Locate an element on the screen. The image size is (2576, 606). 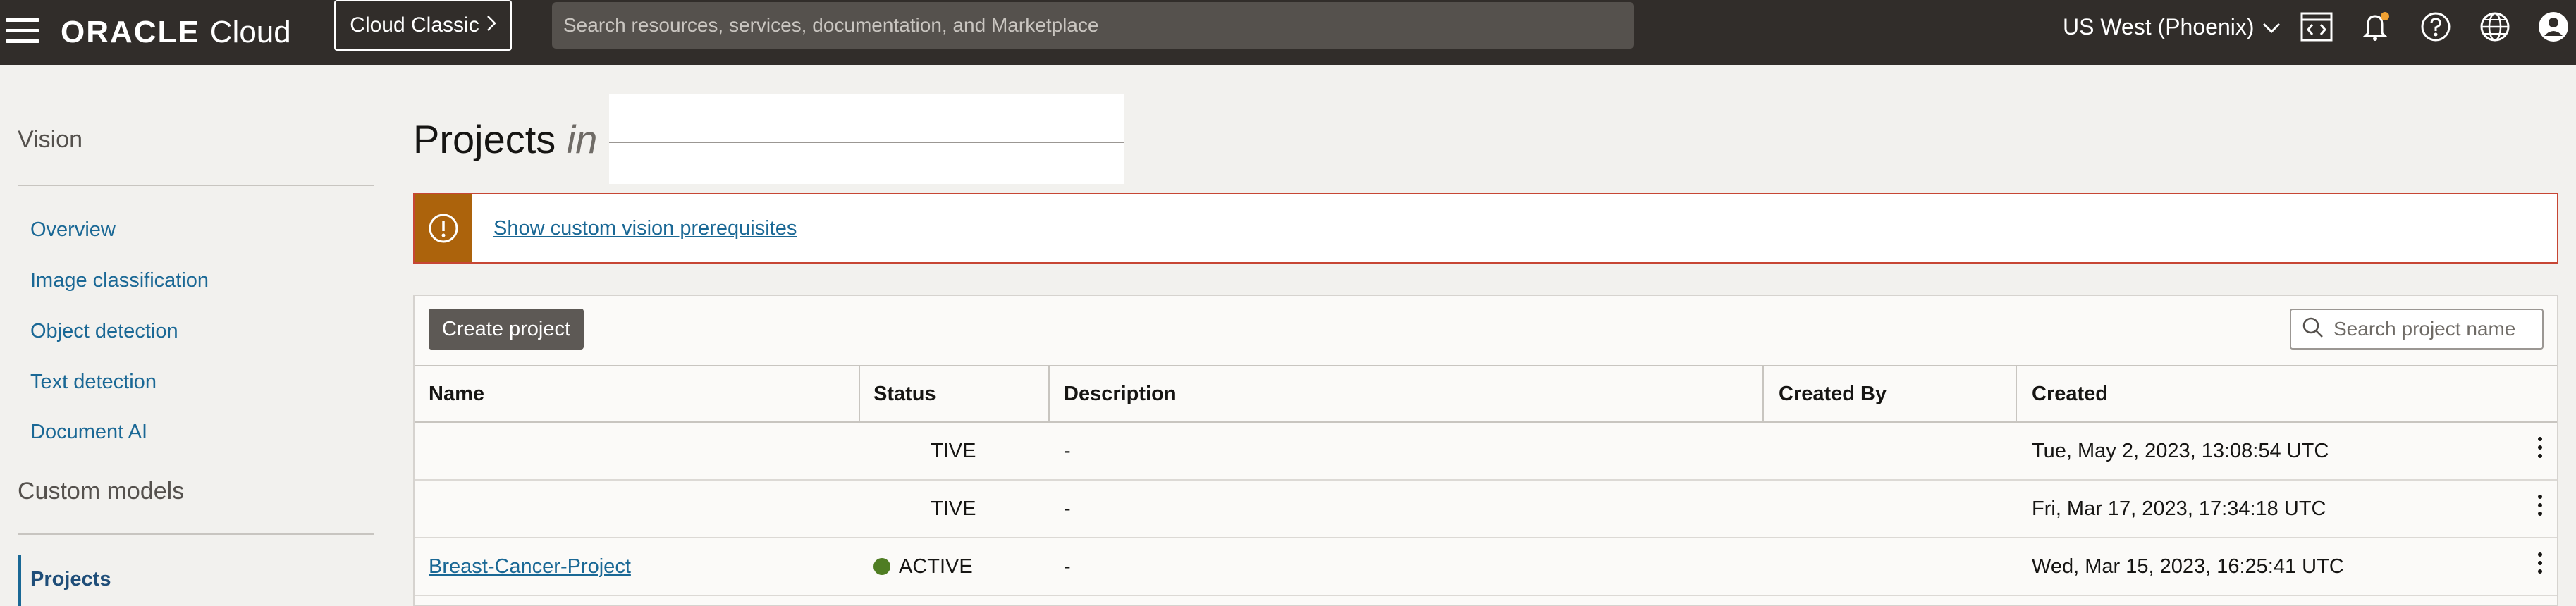
table-row: TIVE - Fri, Mar 17, 2023, 17:34:18 UTC is located at coordinates (1486, 510).